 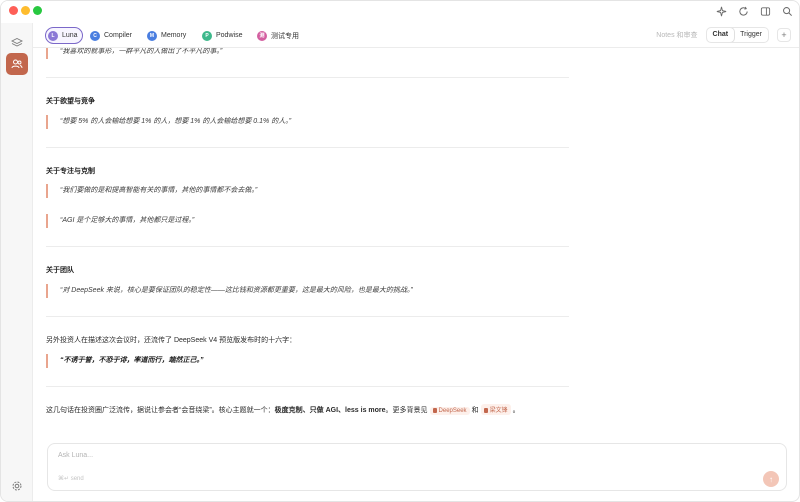 I want to click on tab-podwise: P Podwise, so click(x=223, y=35).